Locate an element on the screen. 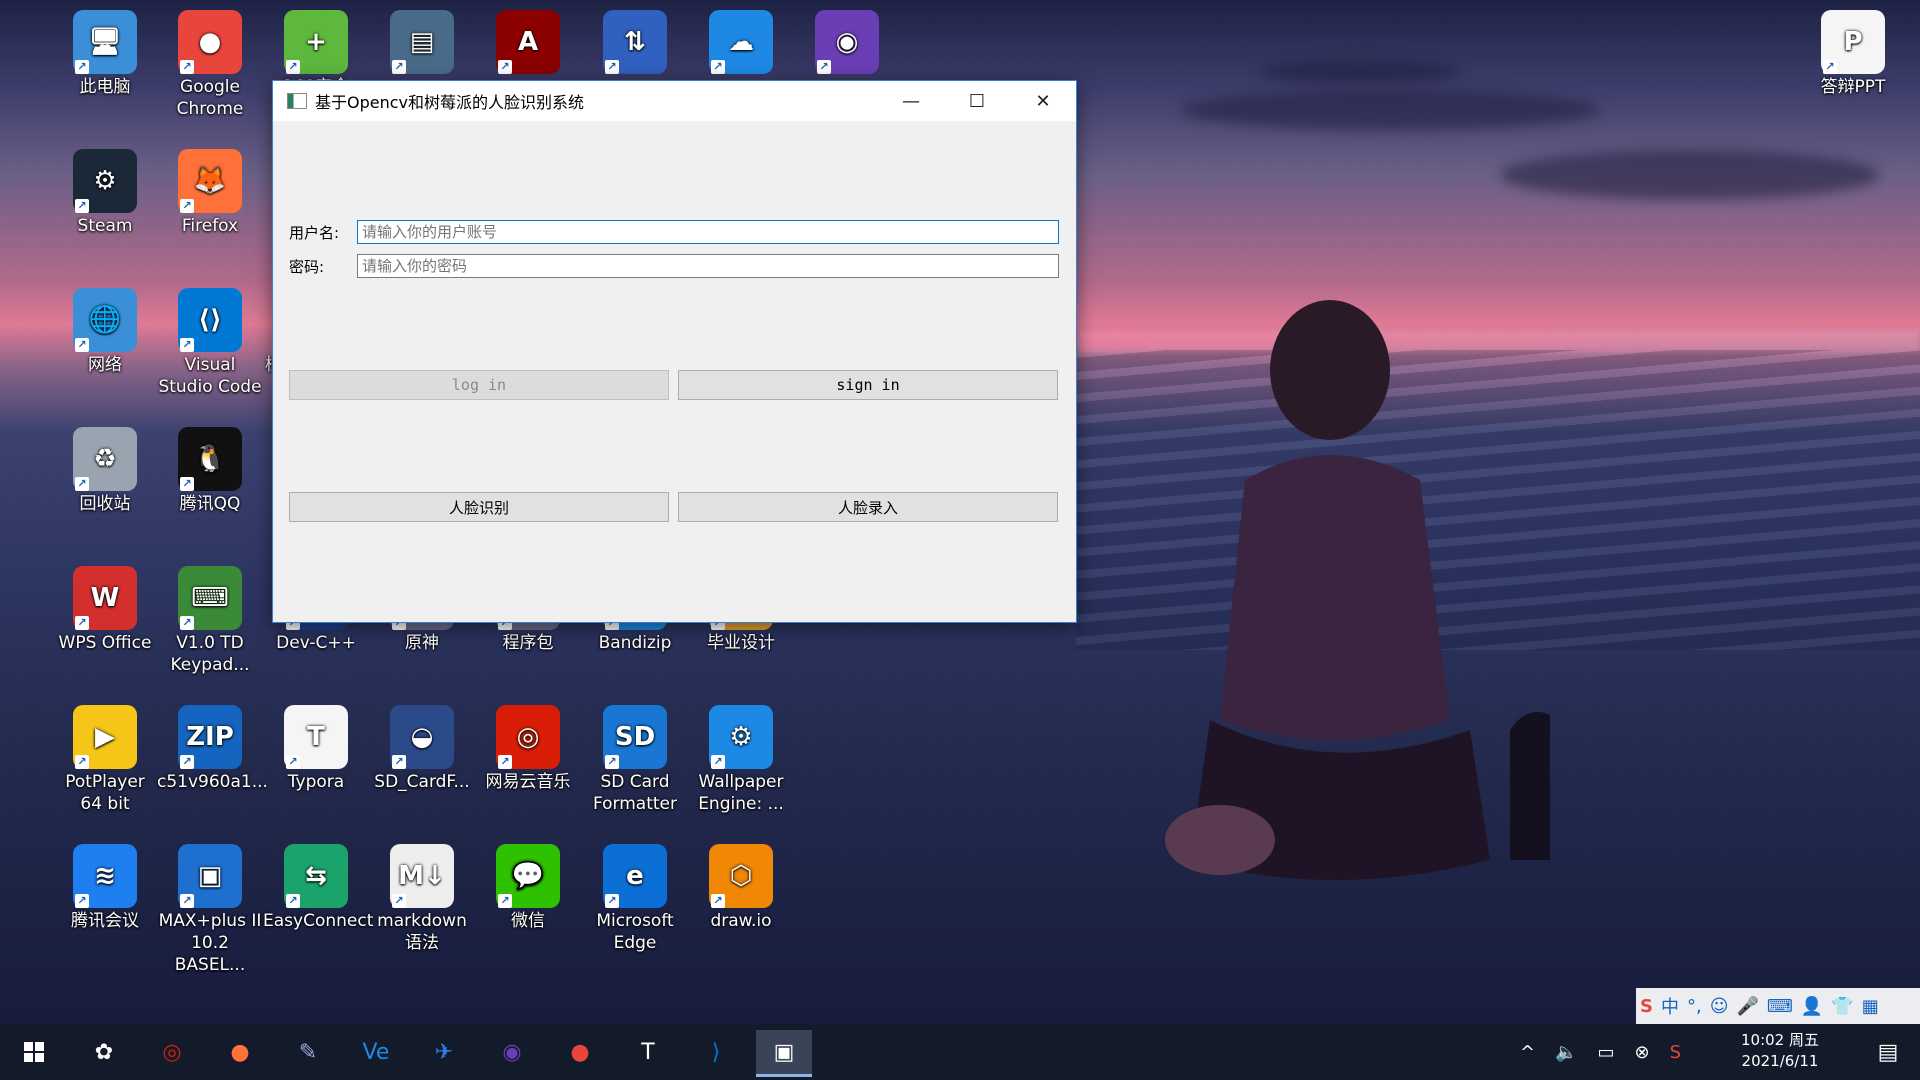  username-input is located at coordinates (708, 232).